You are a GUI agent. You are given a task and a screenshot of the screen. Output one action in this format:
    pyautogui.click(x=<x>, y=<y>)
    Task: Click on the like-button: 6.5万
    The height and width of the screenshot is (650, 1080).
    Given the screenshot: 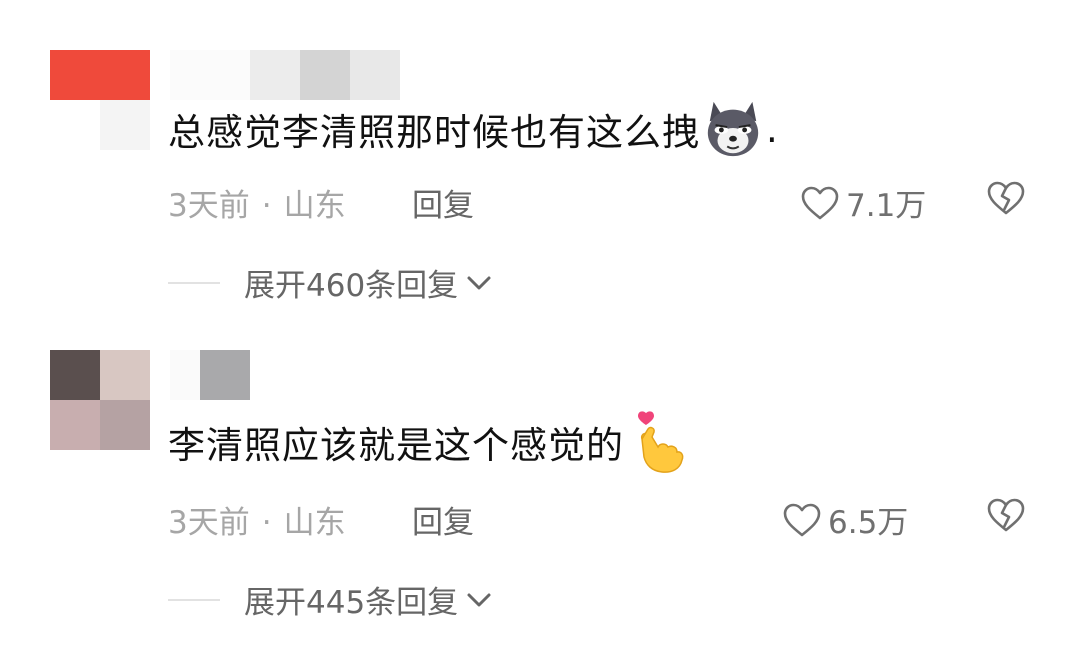 What is the action you would take?
    pyautogui.click(x=845, y=519)
    